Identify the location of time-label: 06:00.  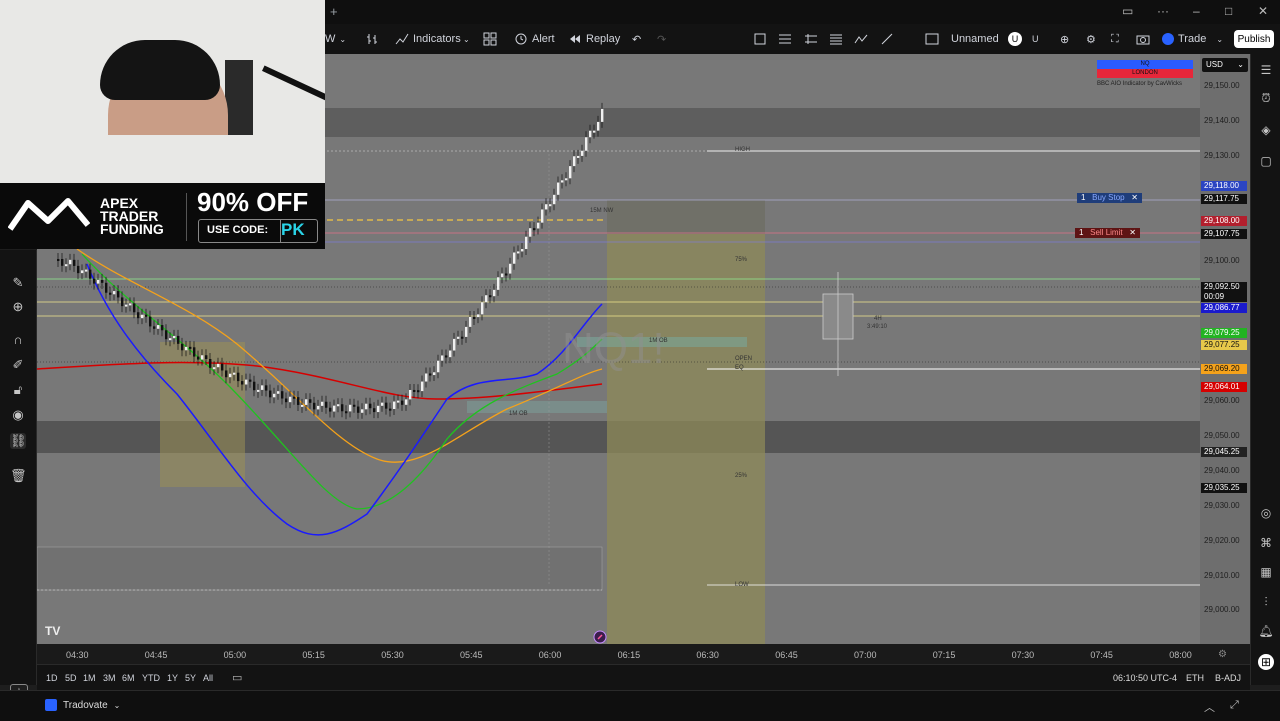
(550, 655).